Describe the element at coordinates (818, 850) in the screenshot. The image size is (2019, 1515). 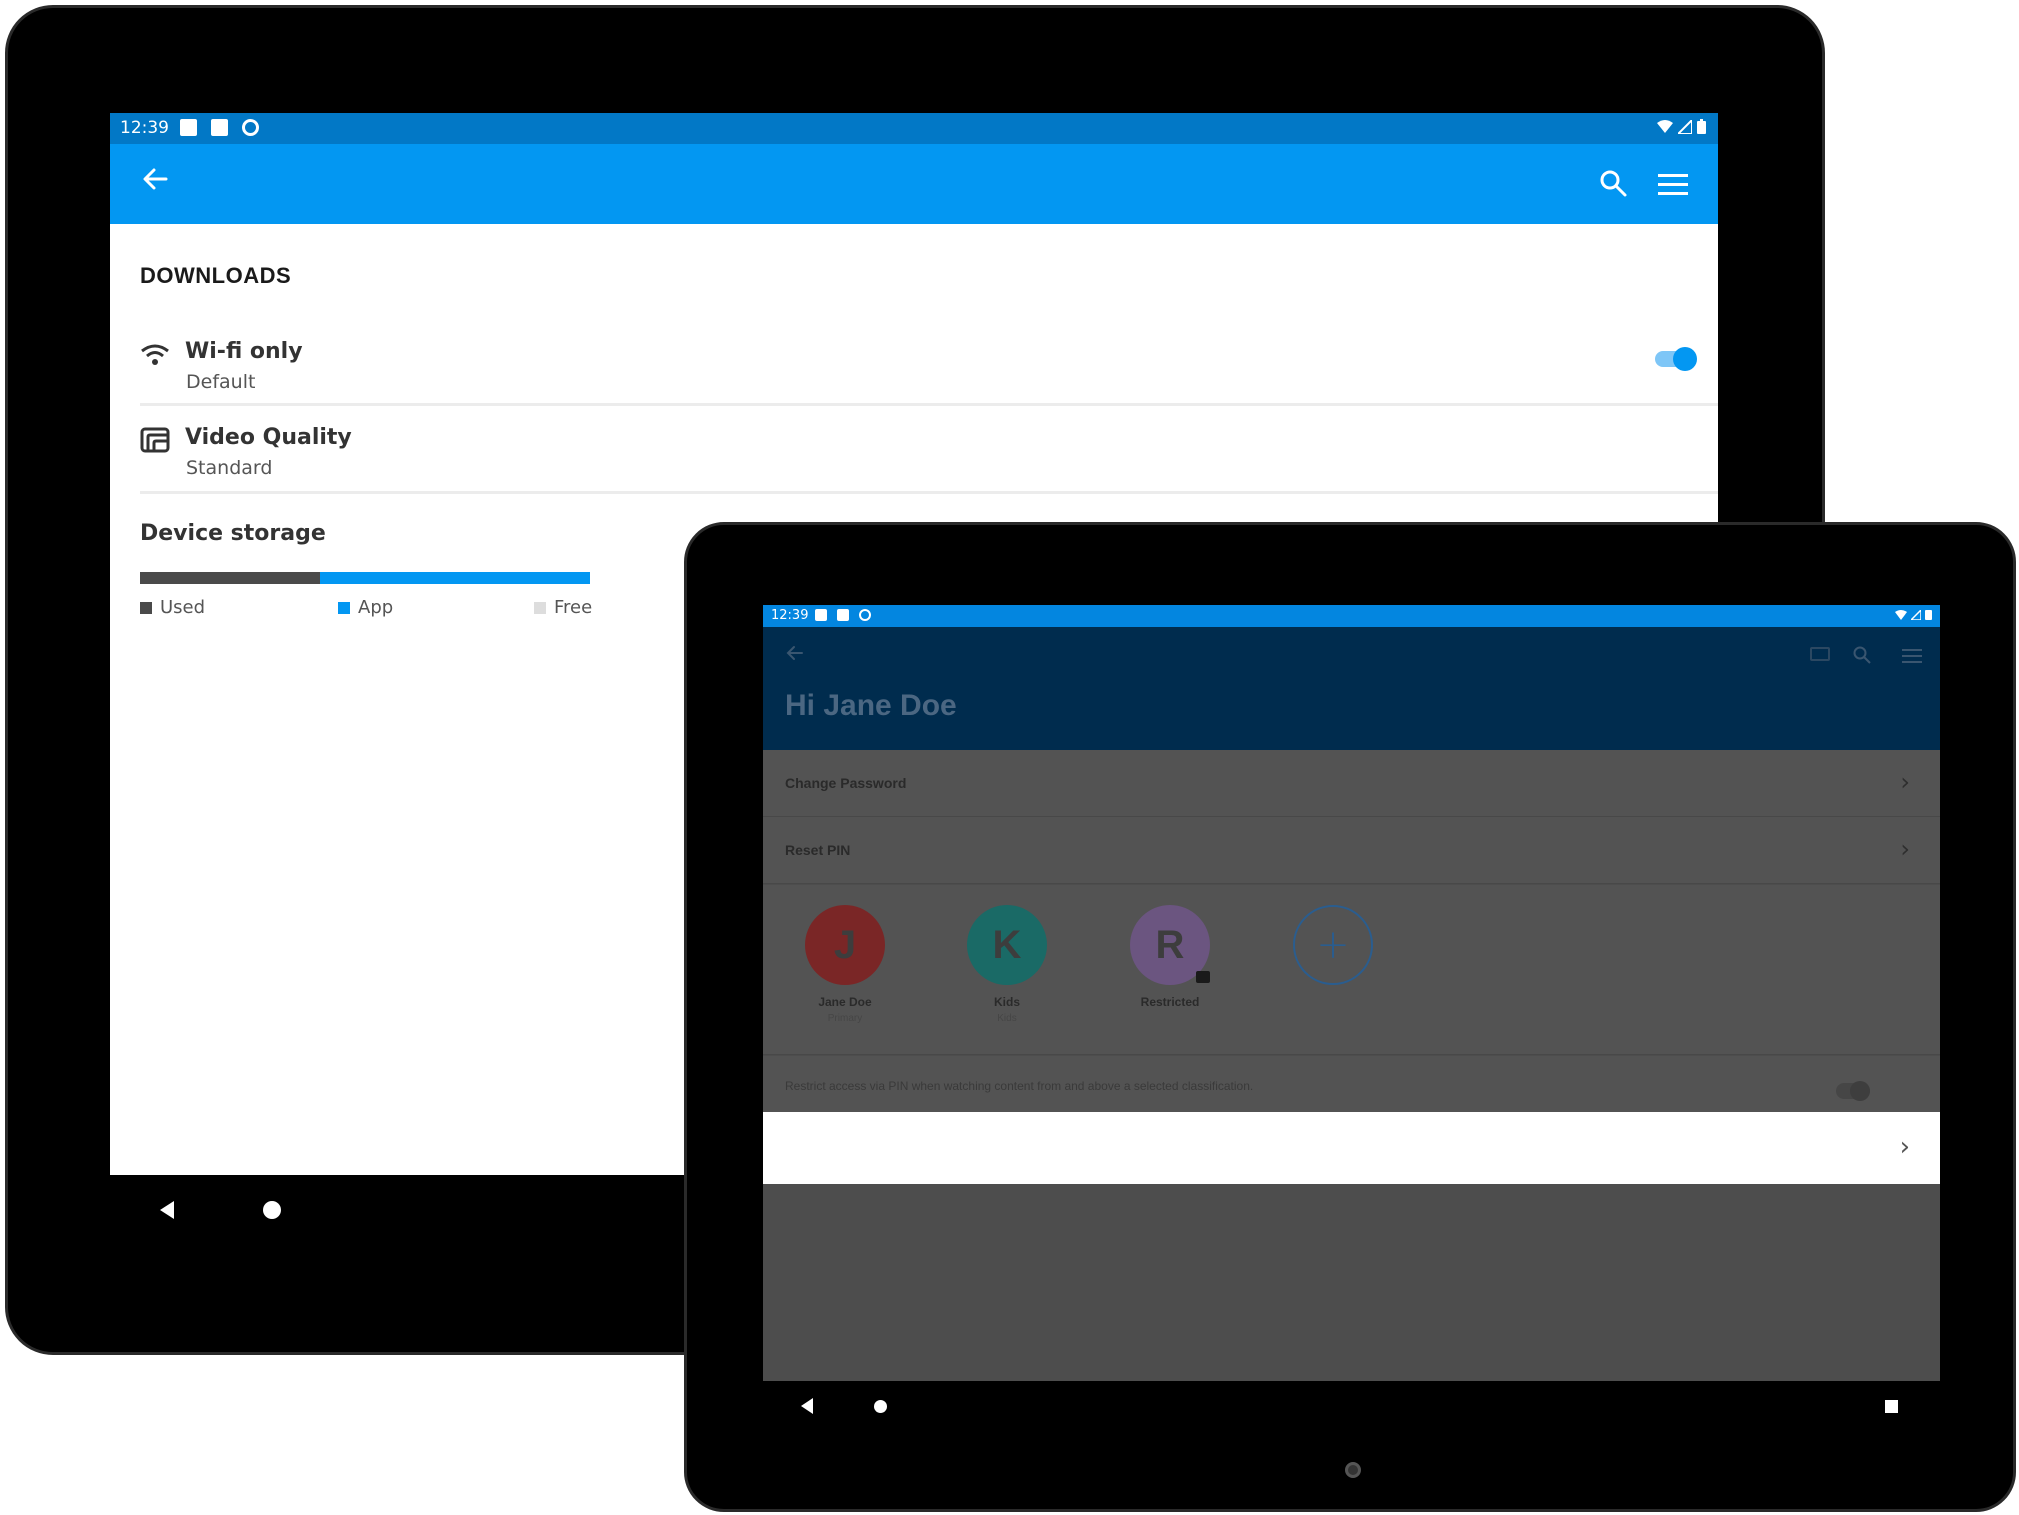
I see `reset-pin-label: Reset PIN` at that location.